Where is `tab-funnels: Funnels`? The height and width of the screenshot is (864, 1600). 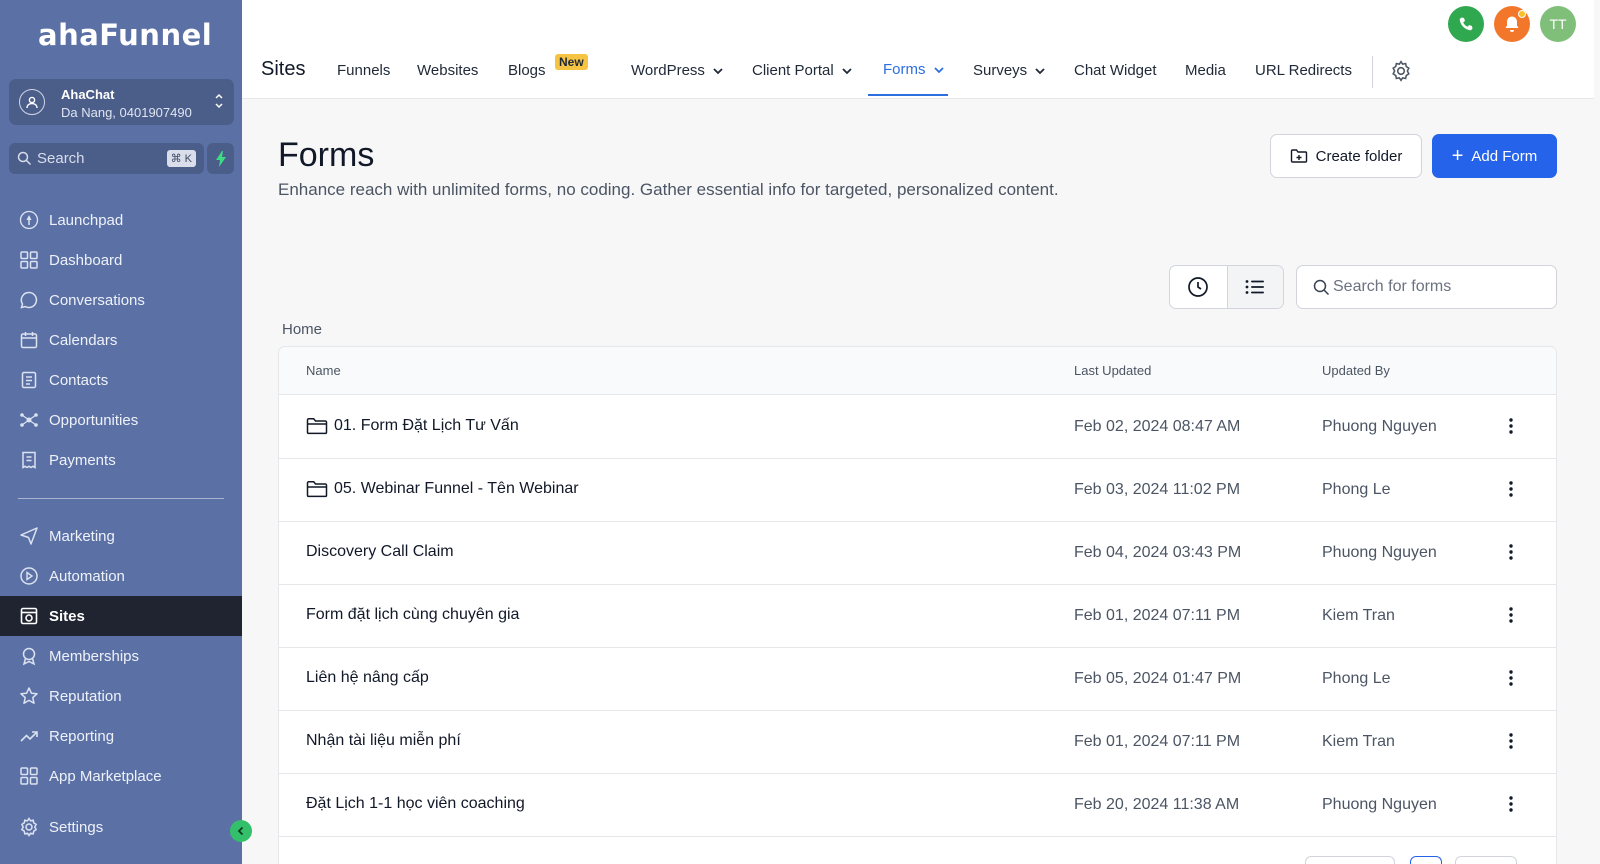
tab-funnels: Funnels is located at coordinates (363, 70).